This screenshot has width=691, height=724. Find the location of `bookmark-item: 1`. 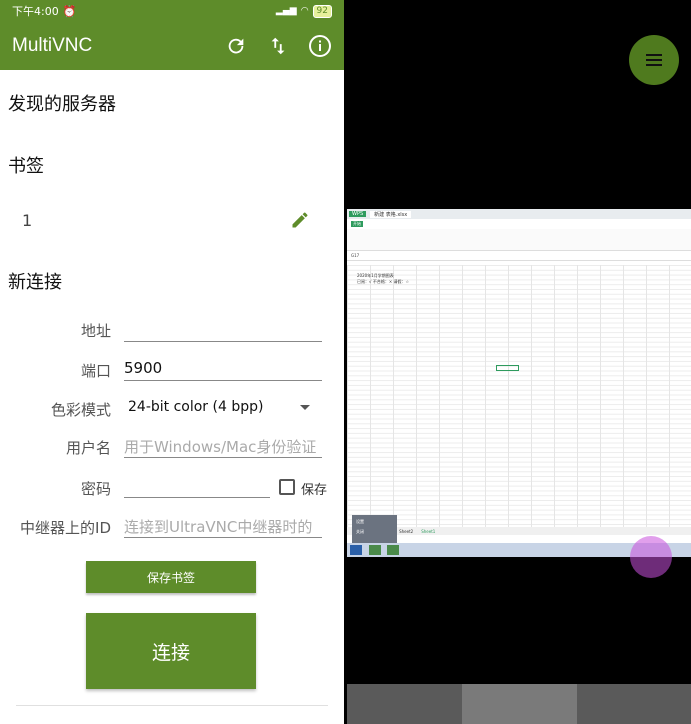

bookmark-item: 1 is located at coordinates (172, 222).